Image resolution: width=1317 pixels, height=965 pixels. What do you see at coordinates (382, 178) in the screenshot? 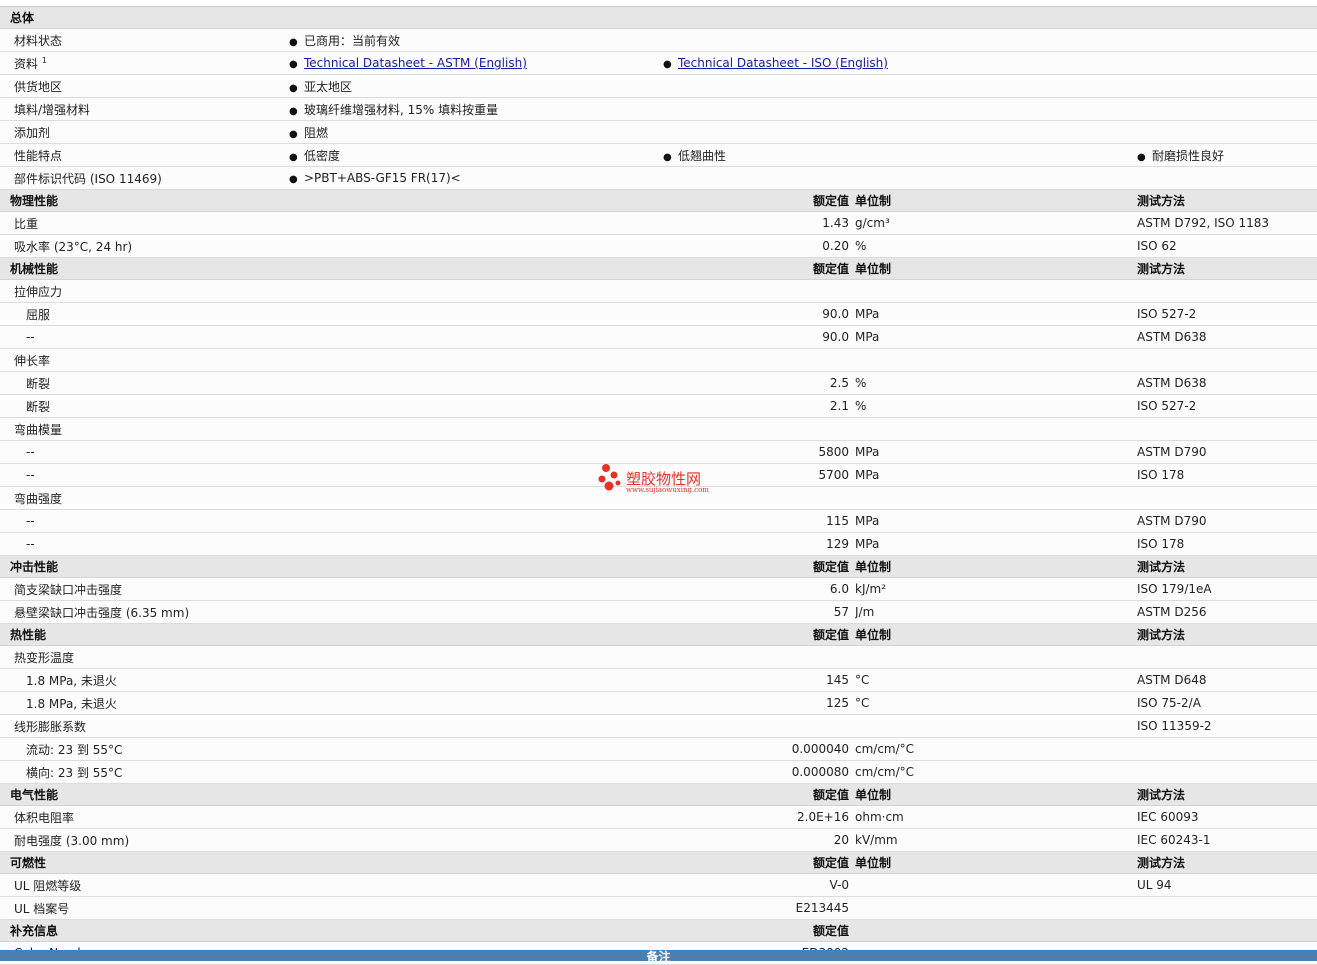
I see `general-value: >PBT+ABS-GF15 FR(17)<` at bounding box center [382, 178].